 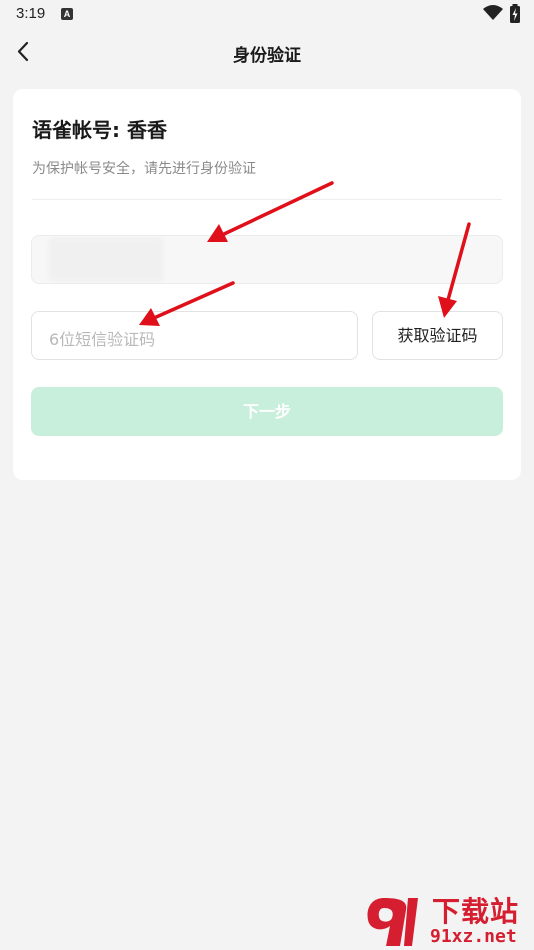 I want to click on security-hint: 为保护帐号安全，请先进行身份验证, so click(x=144, y=169).